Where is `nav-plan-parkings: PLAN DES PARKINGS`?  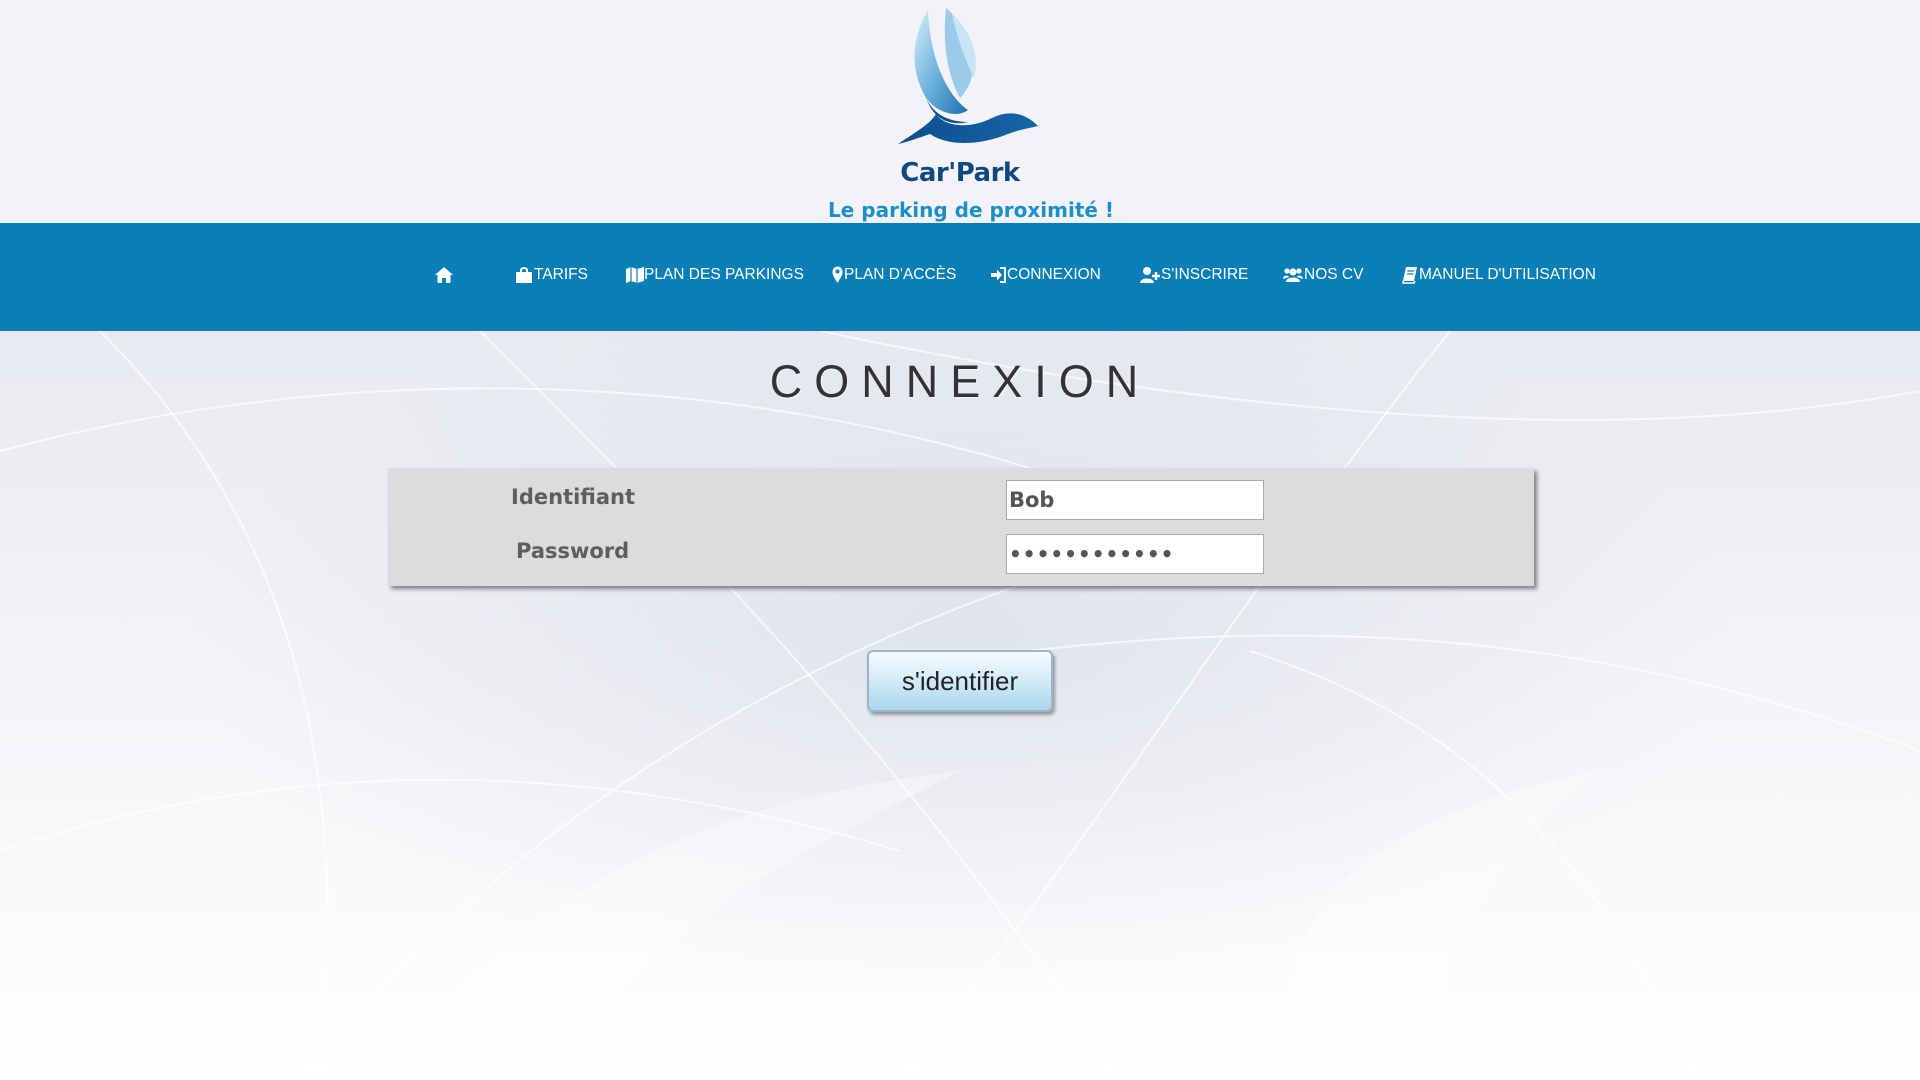
nav-plan-parkings: PLAN DES PARKINGS is located at coordinates (714, 275).